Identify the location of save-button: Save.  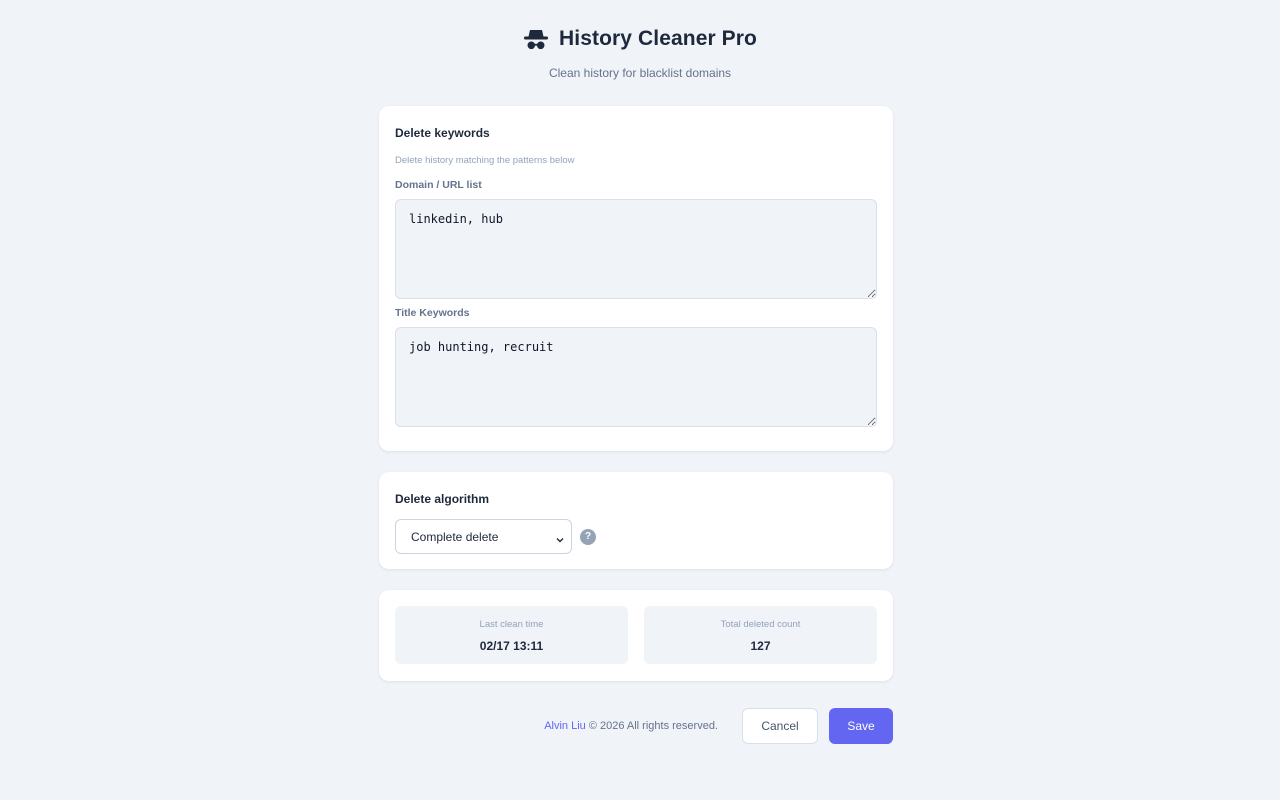
(861, 726).